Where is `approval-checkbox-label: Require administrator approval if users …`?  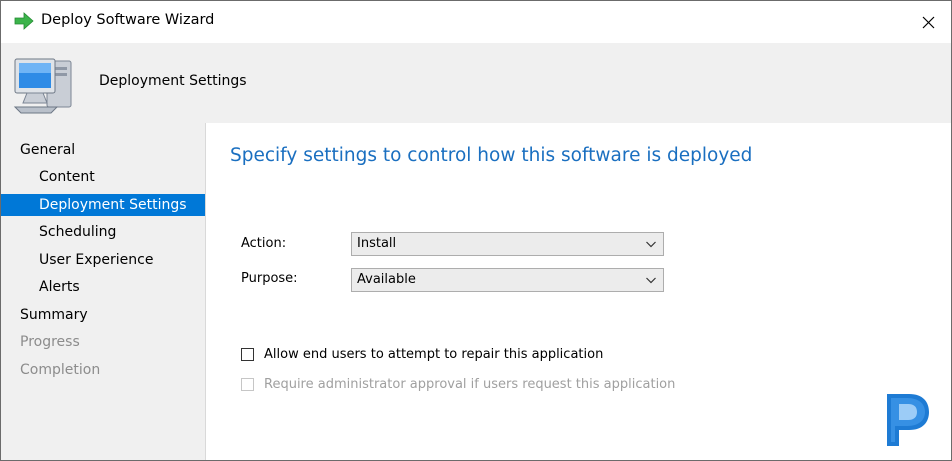 approval-checkbox-label: Require administrator approval if users … is located at coordinates (470, 384).